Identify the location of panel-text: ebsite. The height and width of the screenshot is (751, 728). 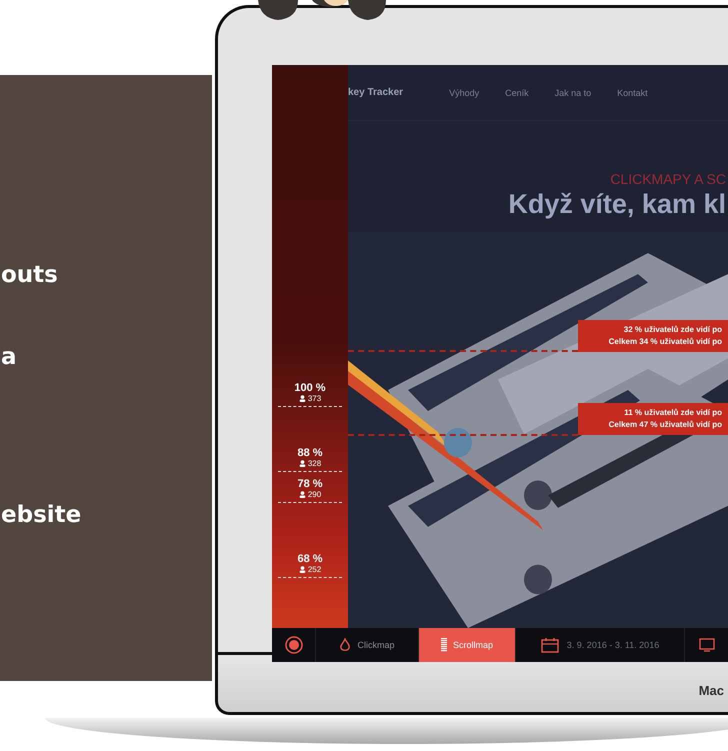
(41, 515).